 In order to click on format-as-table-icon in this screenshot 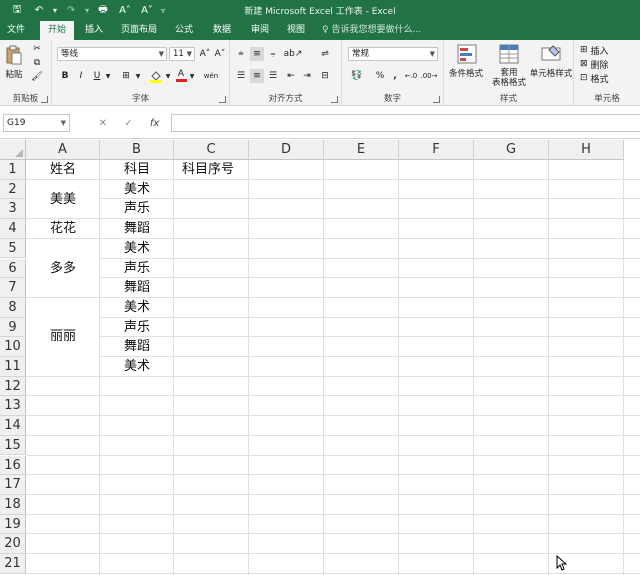, I will do `click(509, 54)`.